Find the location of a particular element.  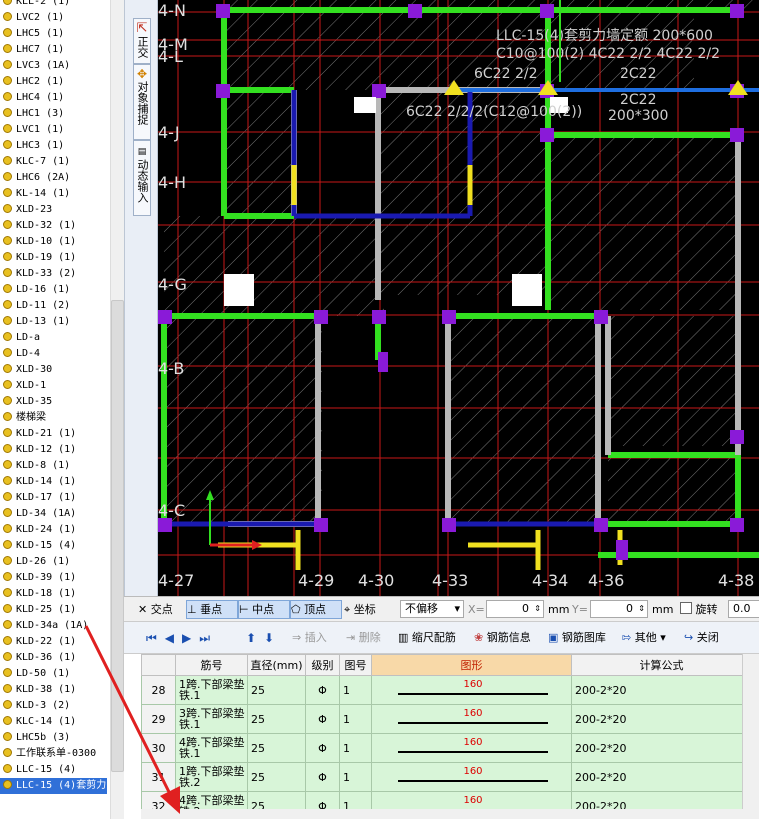

column-header-grade: 级别 is located at coordinates (322, 665).